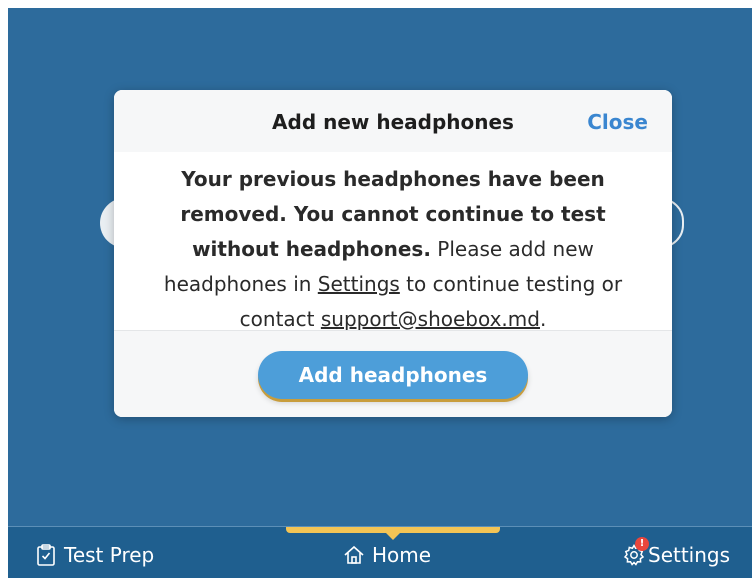 This screenshot has height=578, width=752. Describe the element at coordinates (359, 284) in the screenshot. I see `settings-link: Settings` at that location.